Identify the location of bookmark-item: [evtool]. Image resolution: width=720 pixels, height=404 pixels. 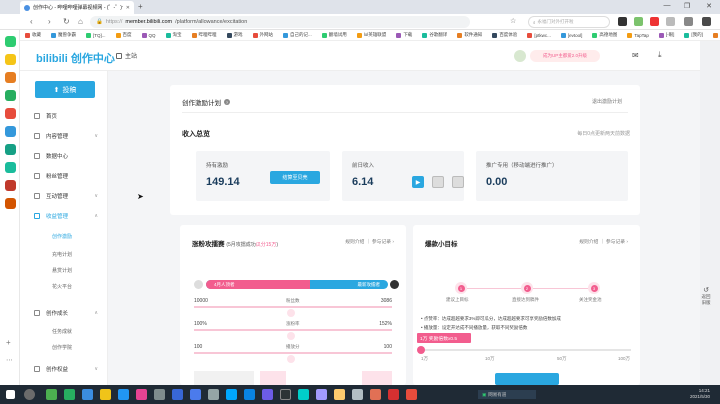
(572, 35).